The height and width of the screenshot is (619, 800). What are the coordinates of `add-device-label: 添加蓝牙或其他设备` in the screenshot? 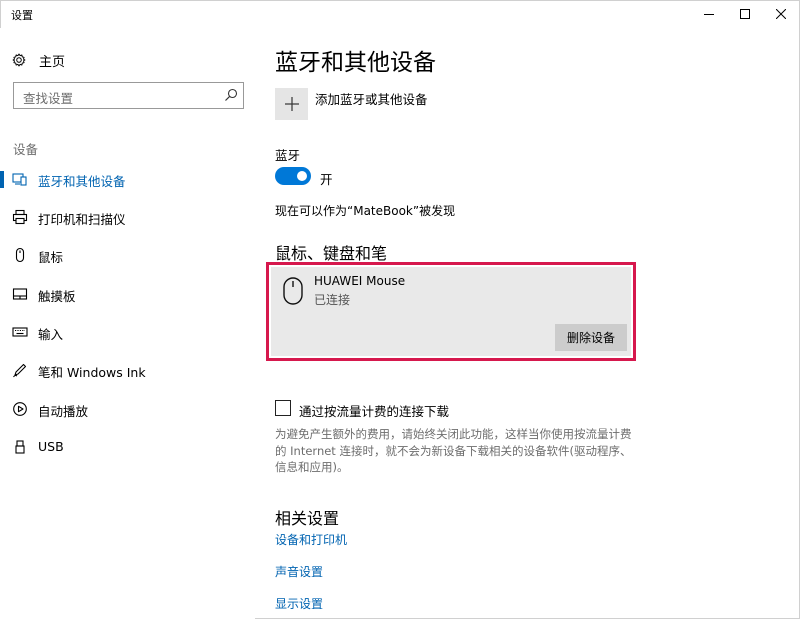 It's located at (371, 98).